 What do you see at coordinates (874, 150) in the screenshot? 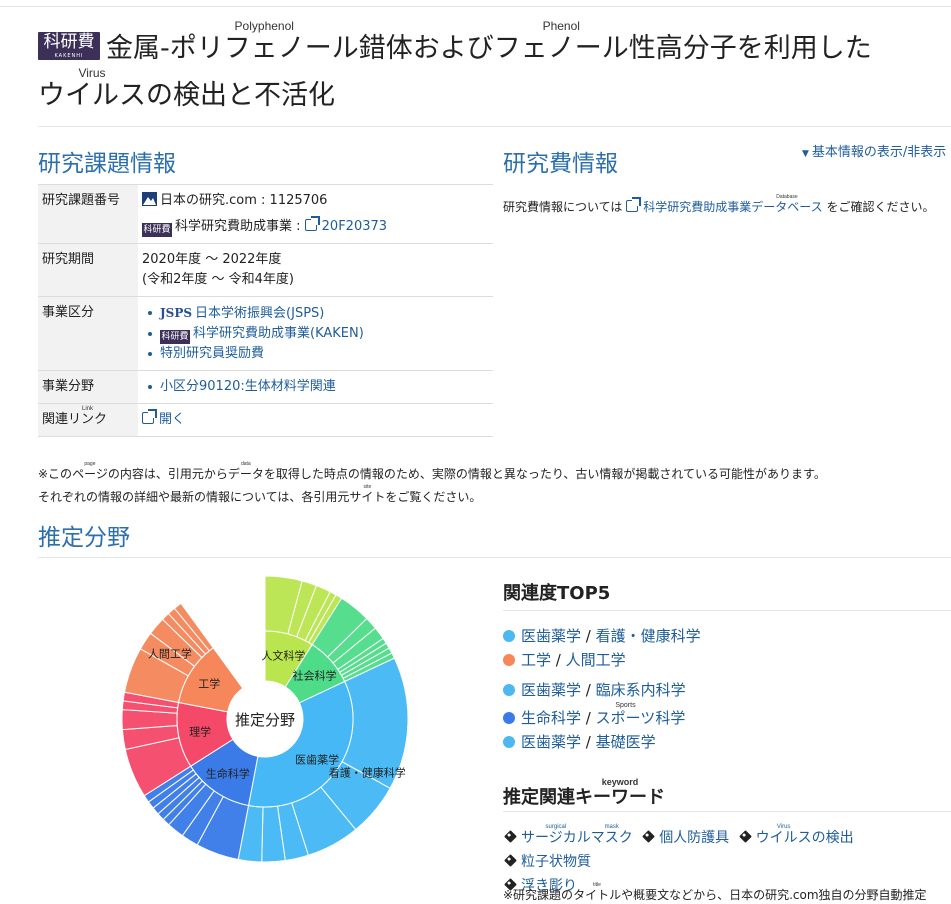
I see `toggle-basic-info-link: ▼ 基本情報の表示/非表示` at bounding box center [874, 150].